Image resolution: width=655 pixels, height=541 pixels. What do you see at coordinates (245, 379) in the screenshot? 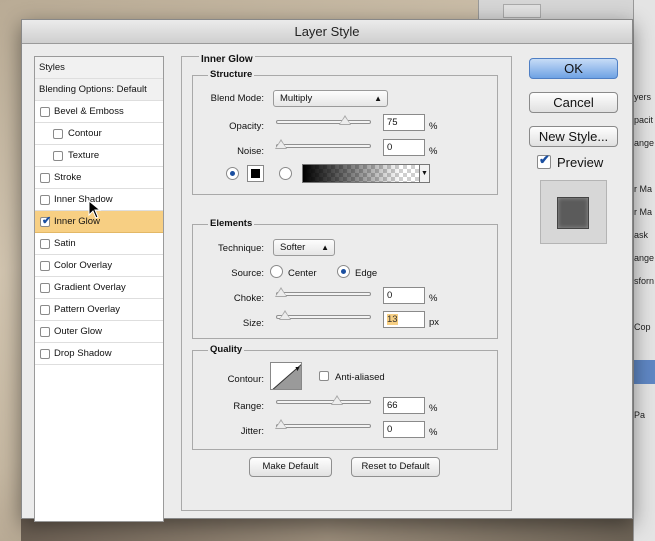
I see `contour-label: Contour:` at bounding box center [245, 379].